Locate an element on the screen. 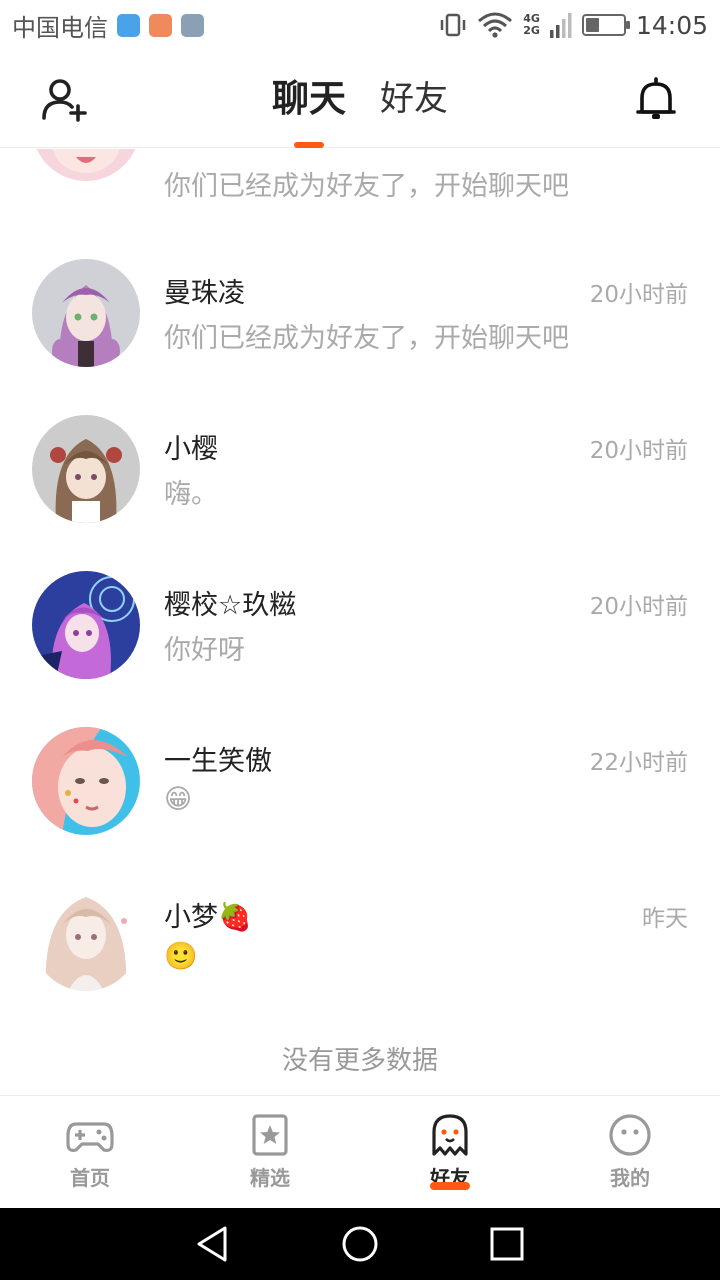  chat-list-item: 小梦🍓 昨天 🙂 is located at coordinates (360, 947).